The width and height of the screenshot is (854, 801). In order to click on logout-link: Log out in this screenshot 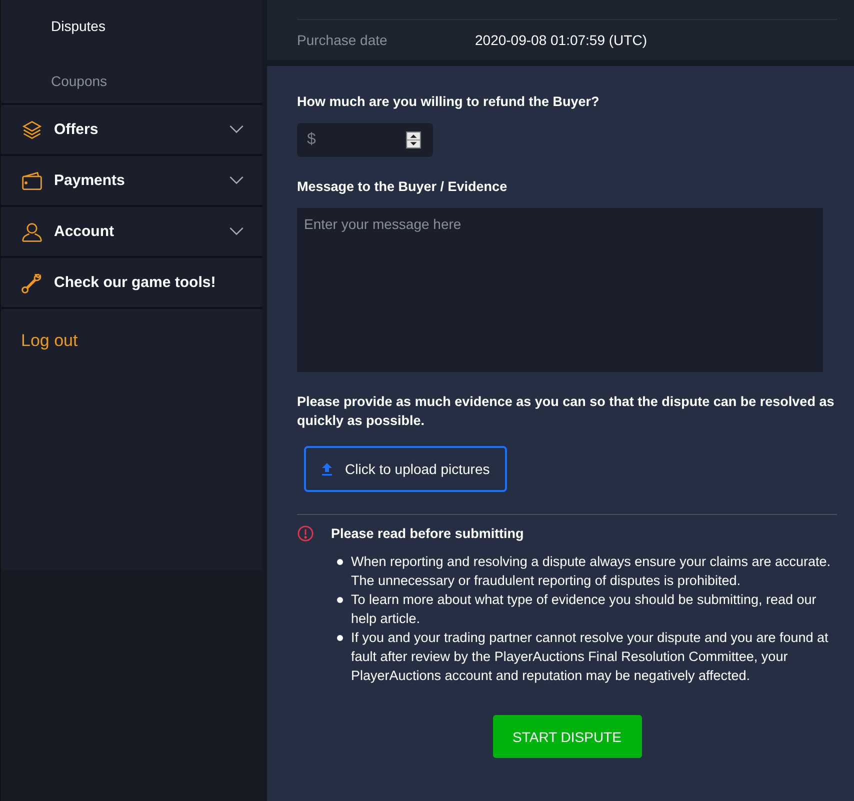, I will do `click(49, 341)`.